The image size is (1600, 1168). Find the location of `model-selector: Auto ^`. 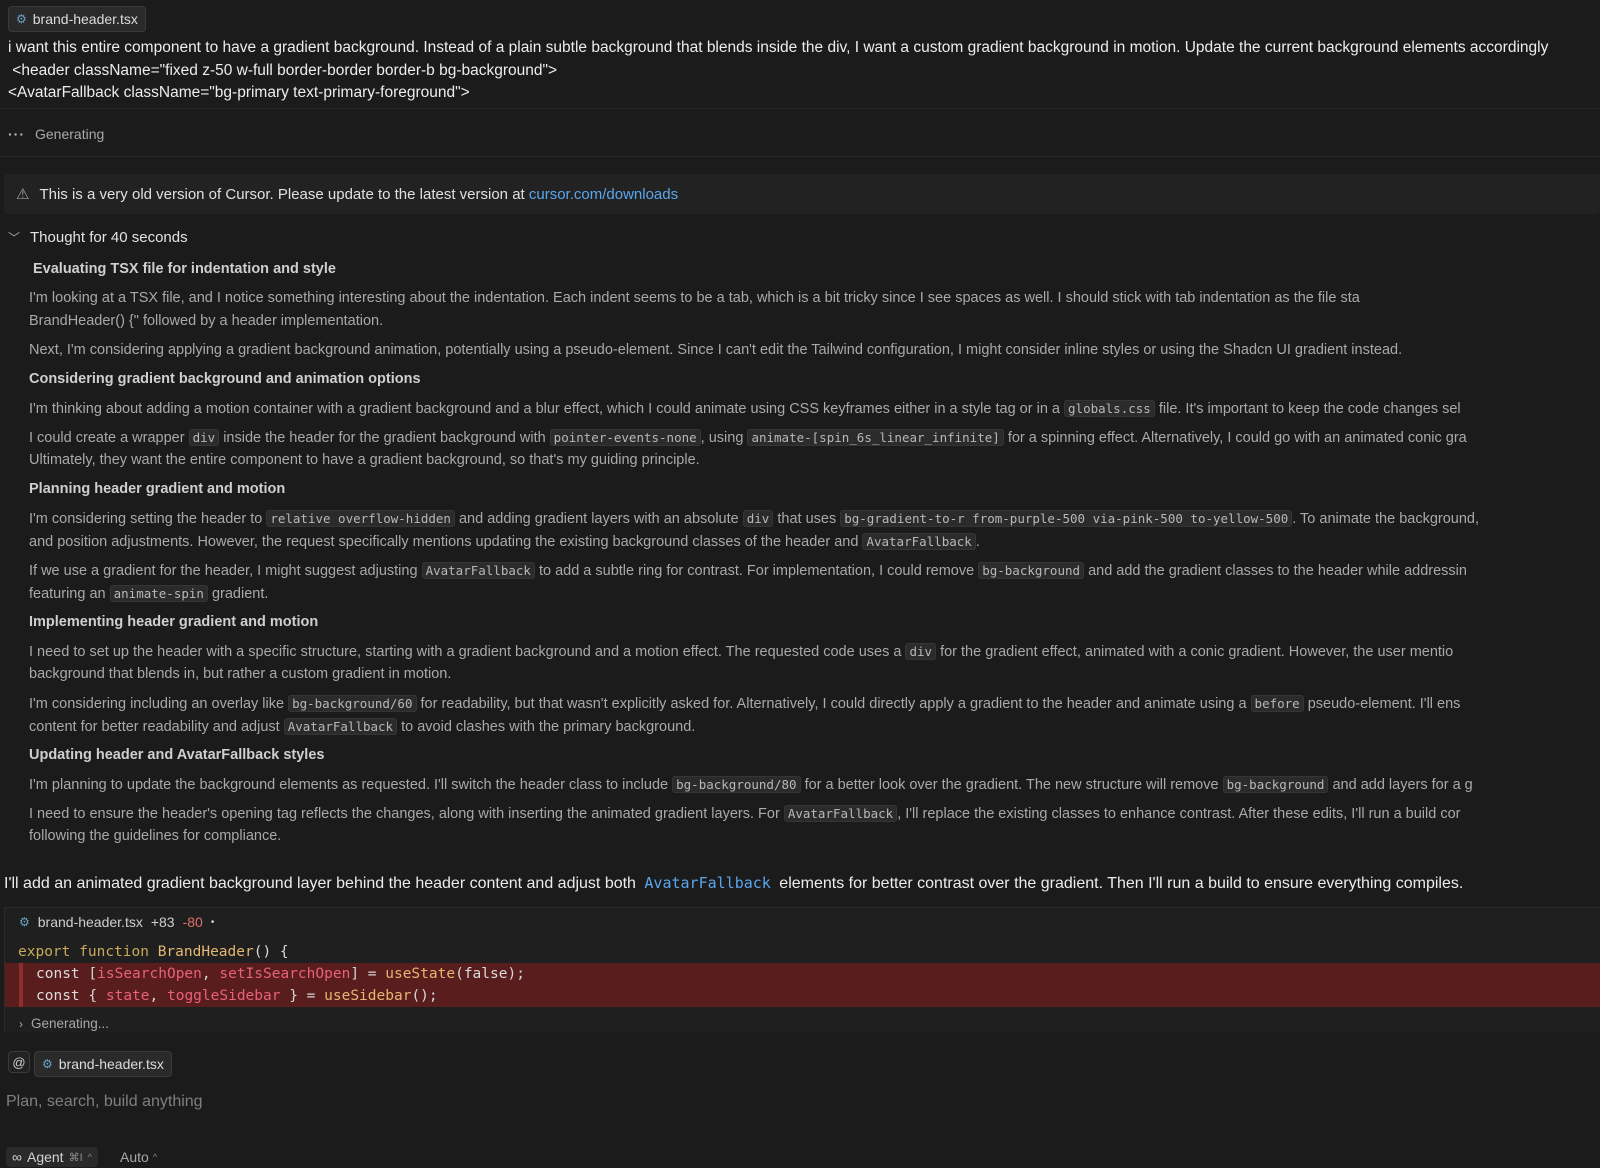

model-selector: Auto ^ is located at coordinates (138, 1157).